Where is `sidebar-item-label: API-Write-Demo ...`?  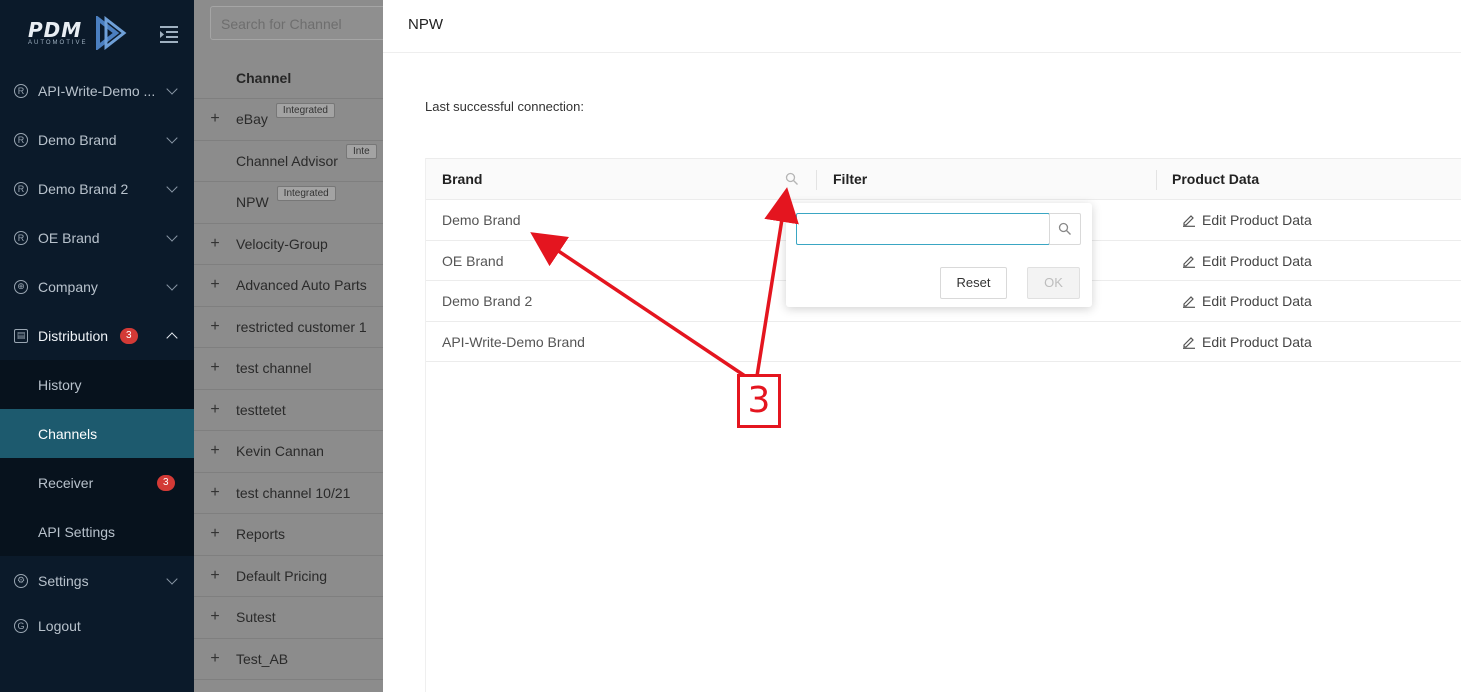 sidebar-item-label: API-Write-Demo ... is located at coordinates (97, 90).